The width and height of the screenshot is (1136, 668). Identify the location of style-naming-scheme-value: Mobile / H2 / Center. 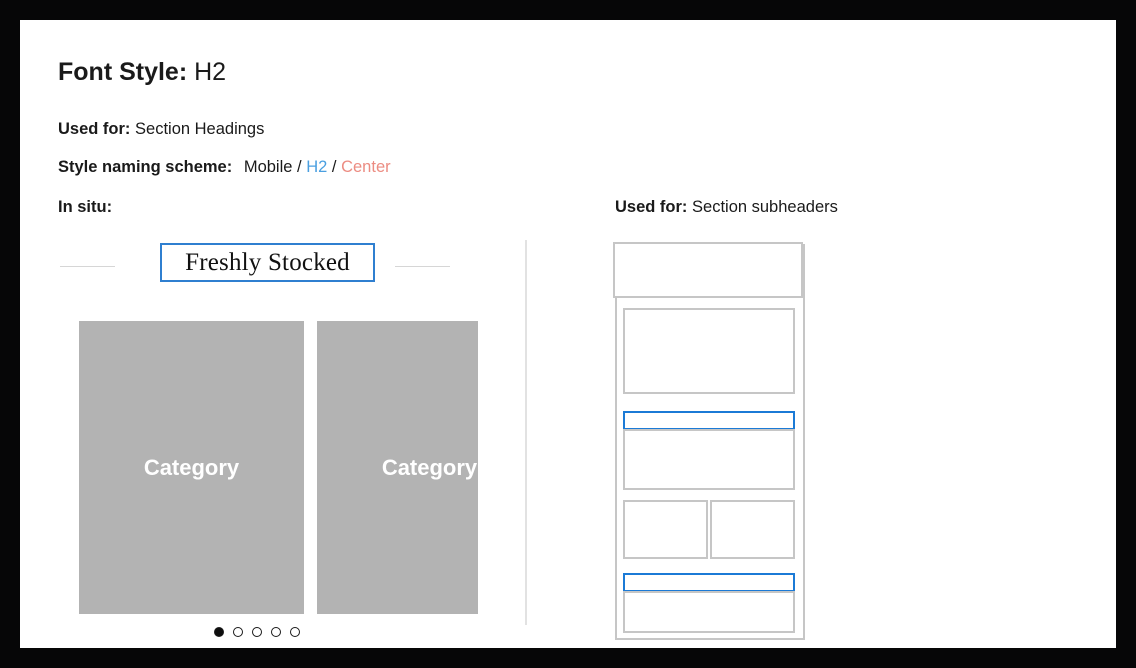
(317, 167).